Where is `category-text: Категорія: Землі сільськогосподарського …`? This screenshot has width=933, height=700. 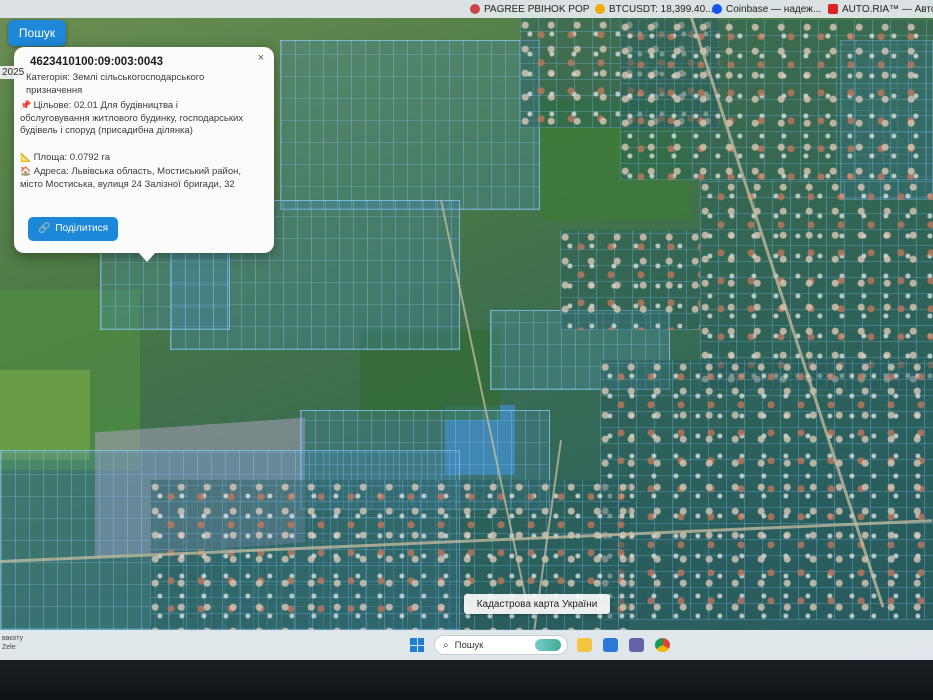 category-text: Категорія: Землі сільськогосподарського … is located at coordinates (115, 84).